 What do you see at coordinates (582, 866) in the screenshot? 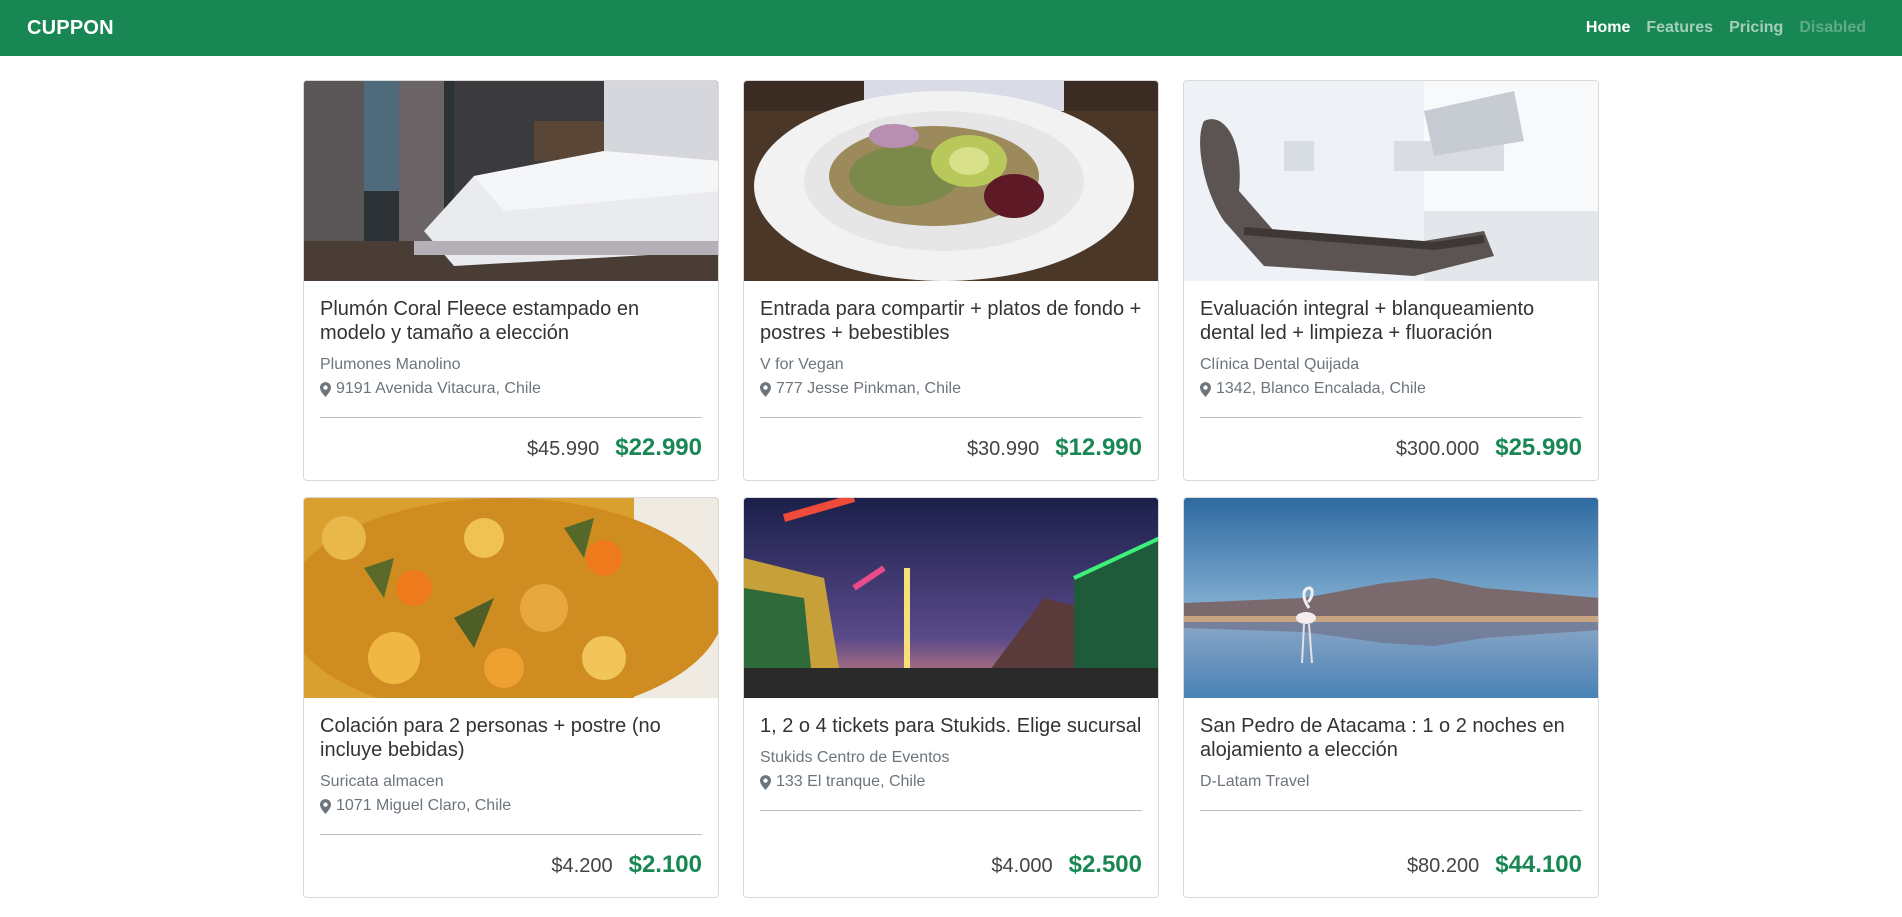
I see `original-price: $4.200` at bounding box center [582, 866].